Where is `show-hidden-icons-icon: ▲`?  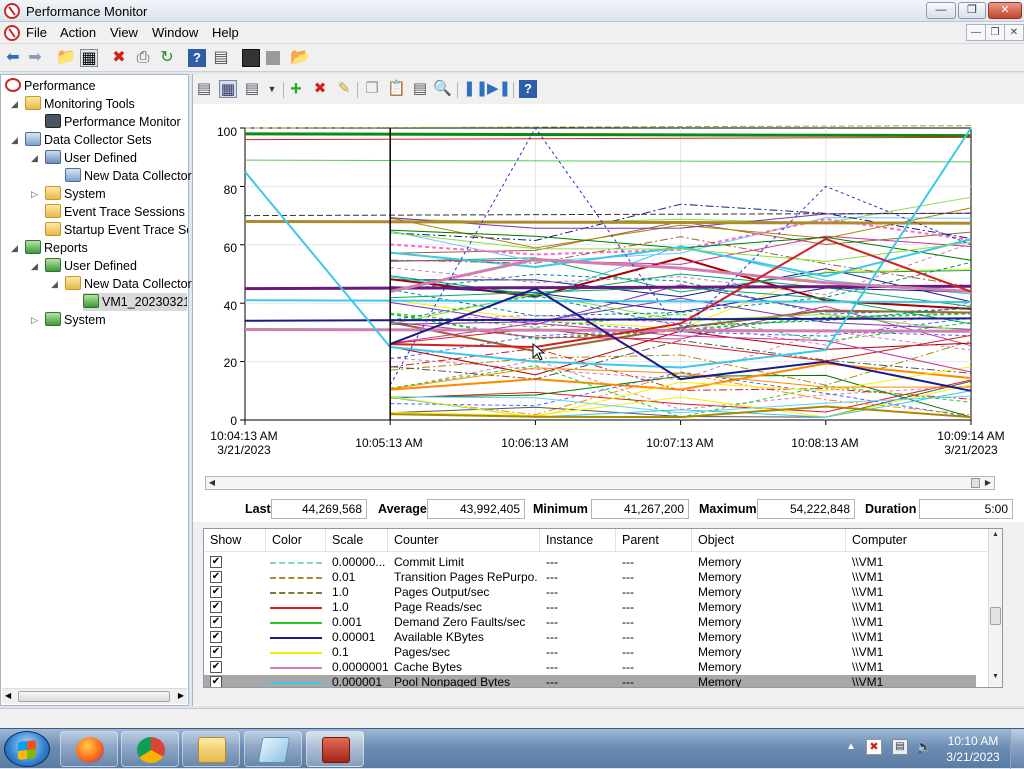 show-hidden-icons-icon: ▲ is located at coordinates (851, 746).